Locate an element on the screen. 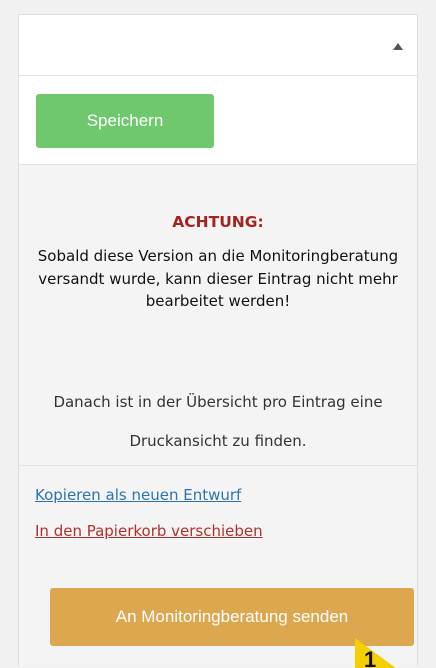 The image size is (436, 668). notice-title: ACHTUNG: is located at coordinates (218, 222).